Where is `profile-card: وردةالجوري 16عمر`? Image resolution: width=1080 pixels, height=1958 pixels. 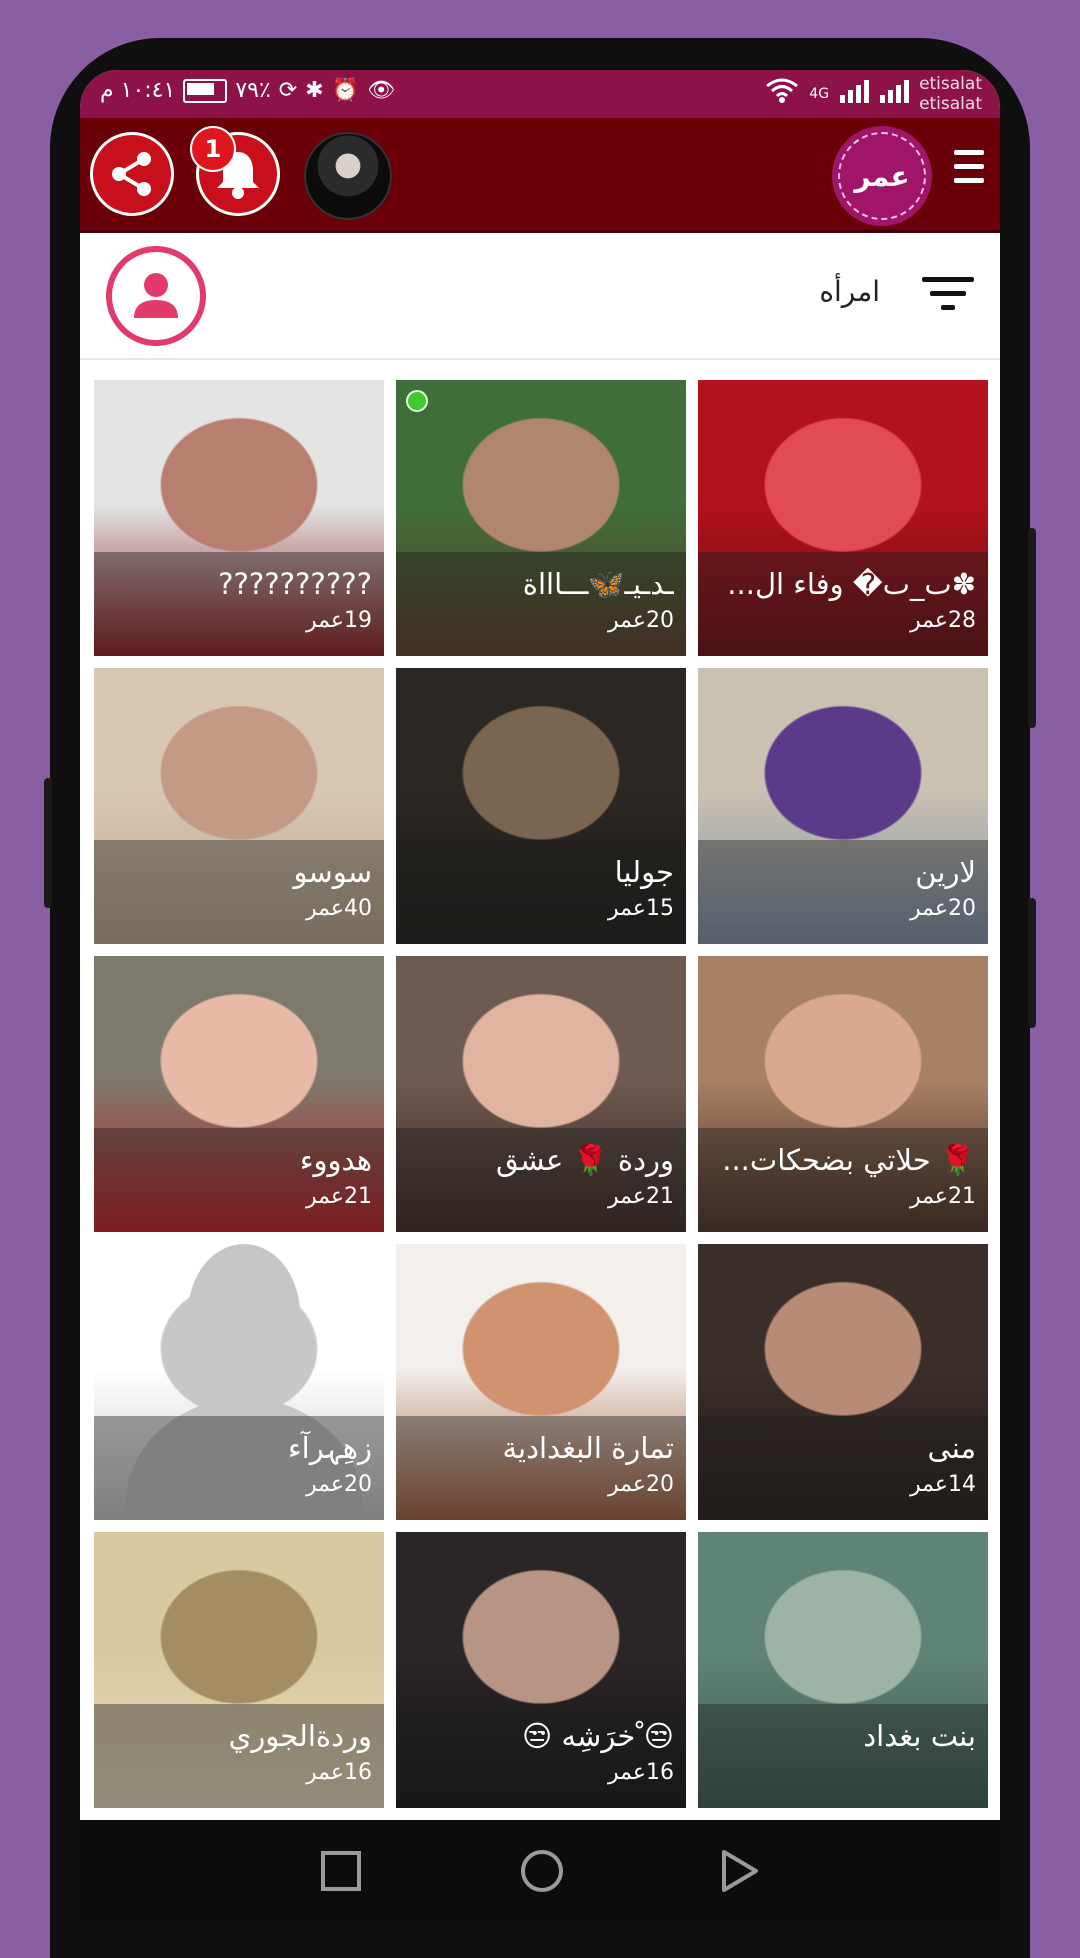 profile-card: وردةالجوري 16عمر is located at coordinates (239, 1670).